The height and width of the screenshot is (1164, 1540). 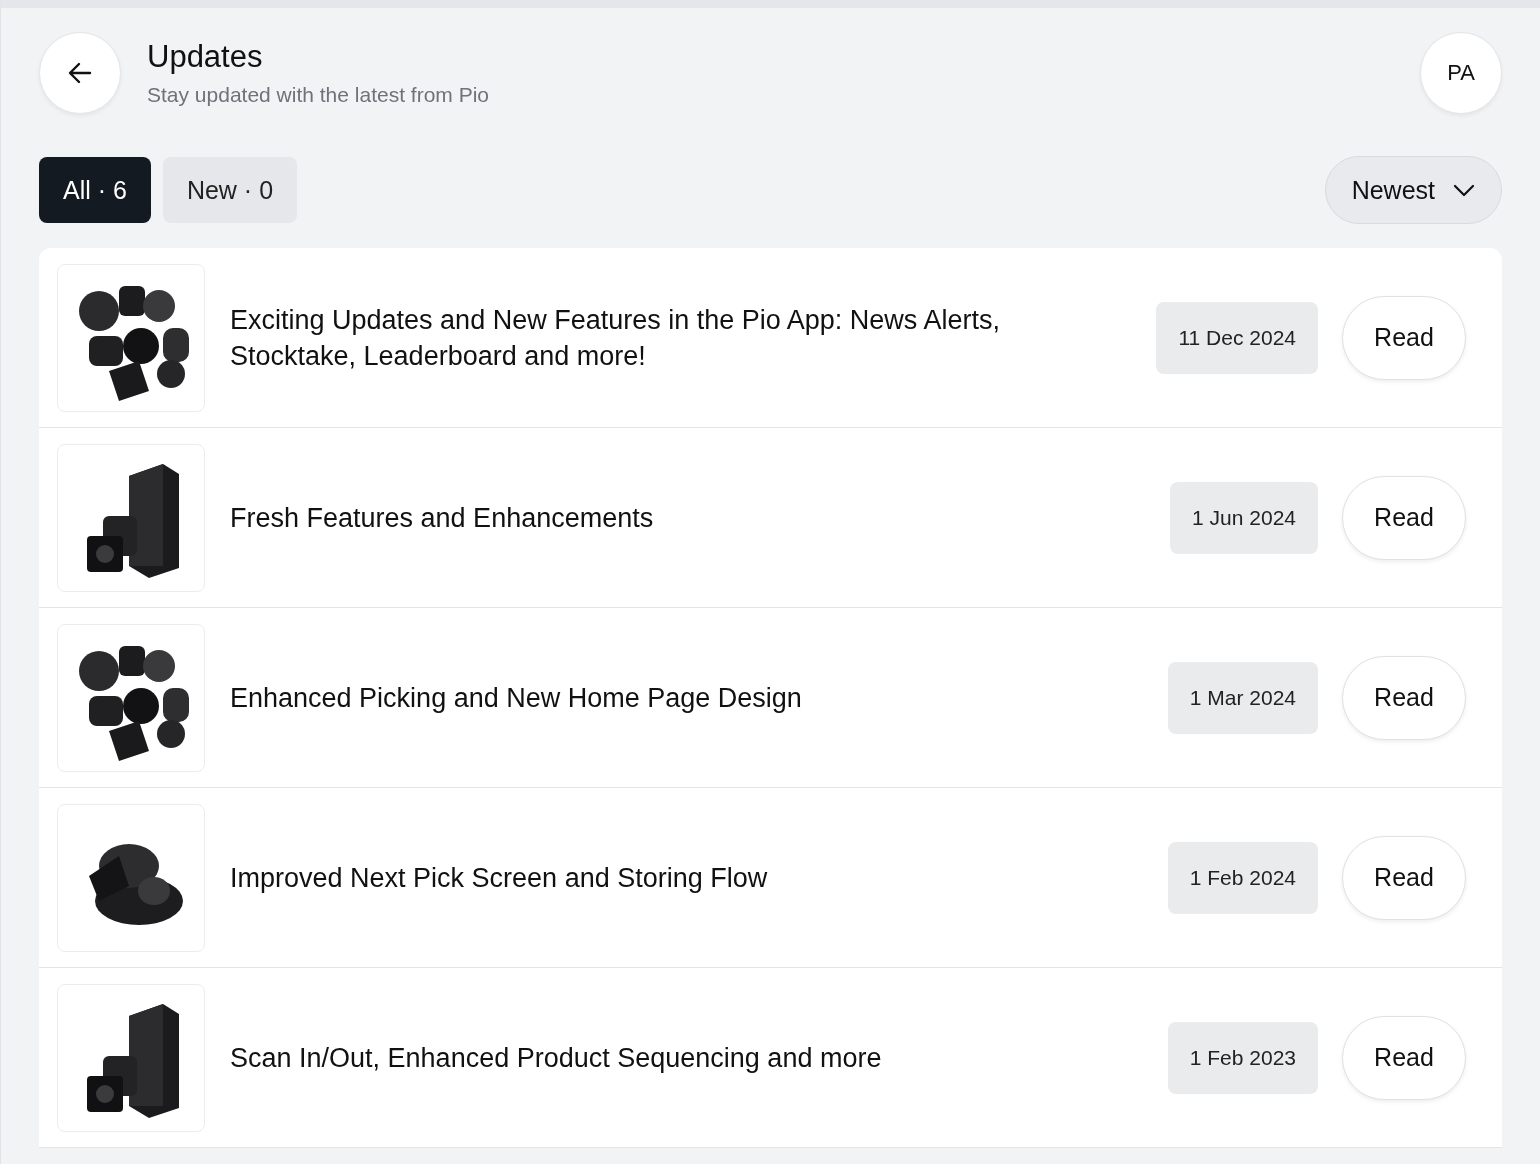 What do you see at coordinates (516, 698) in the screenshot?
I see `update-title: Enhanced Picking and New Home Page Design` at bounding box center [516, 698].